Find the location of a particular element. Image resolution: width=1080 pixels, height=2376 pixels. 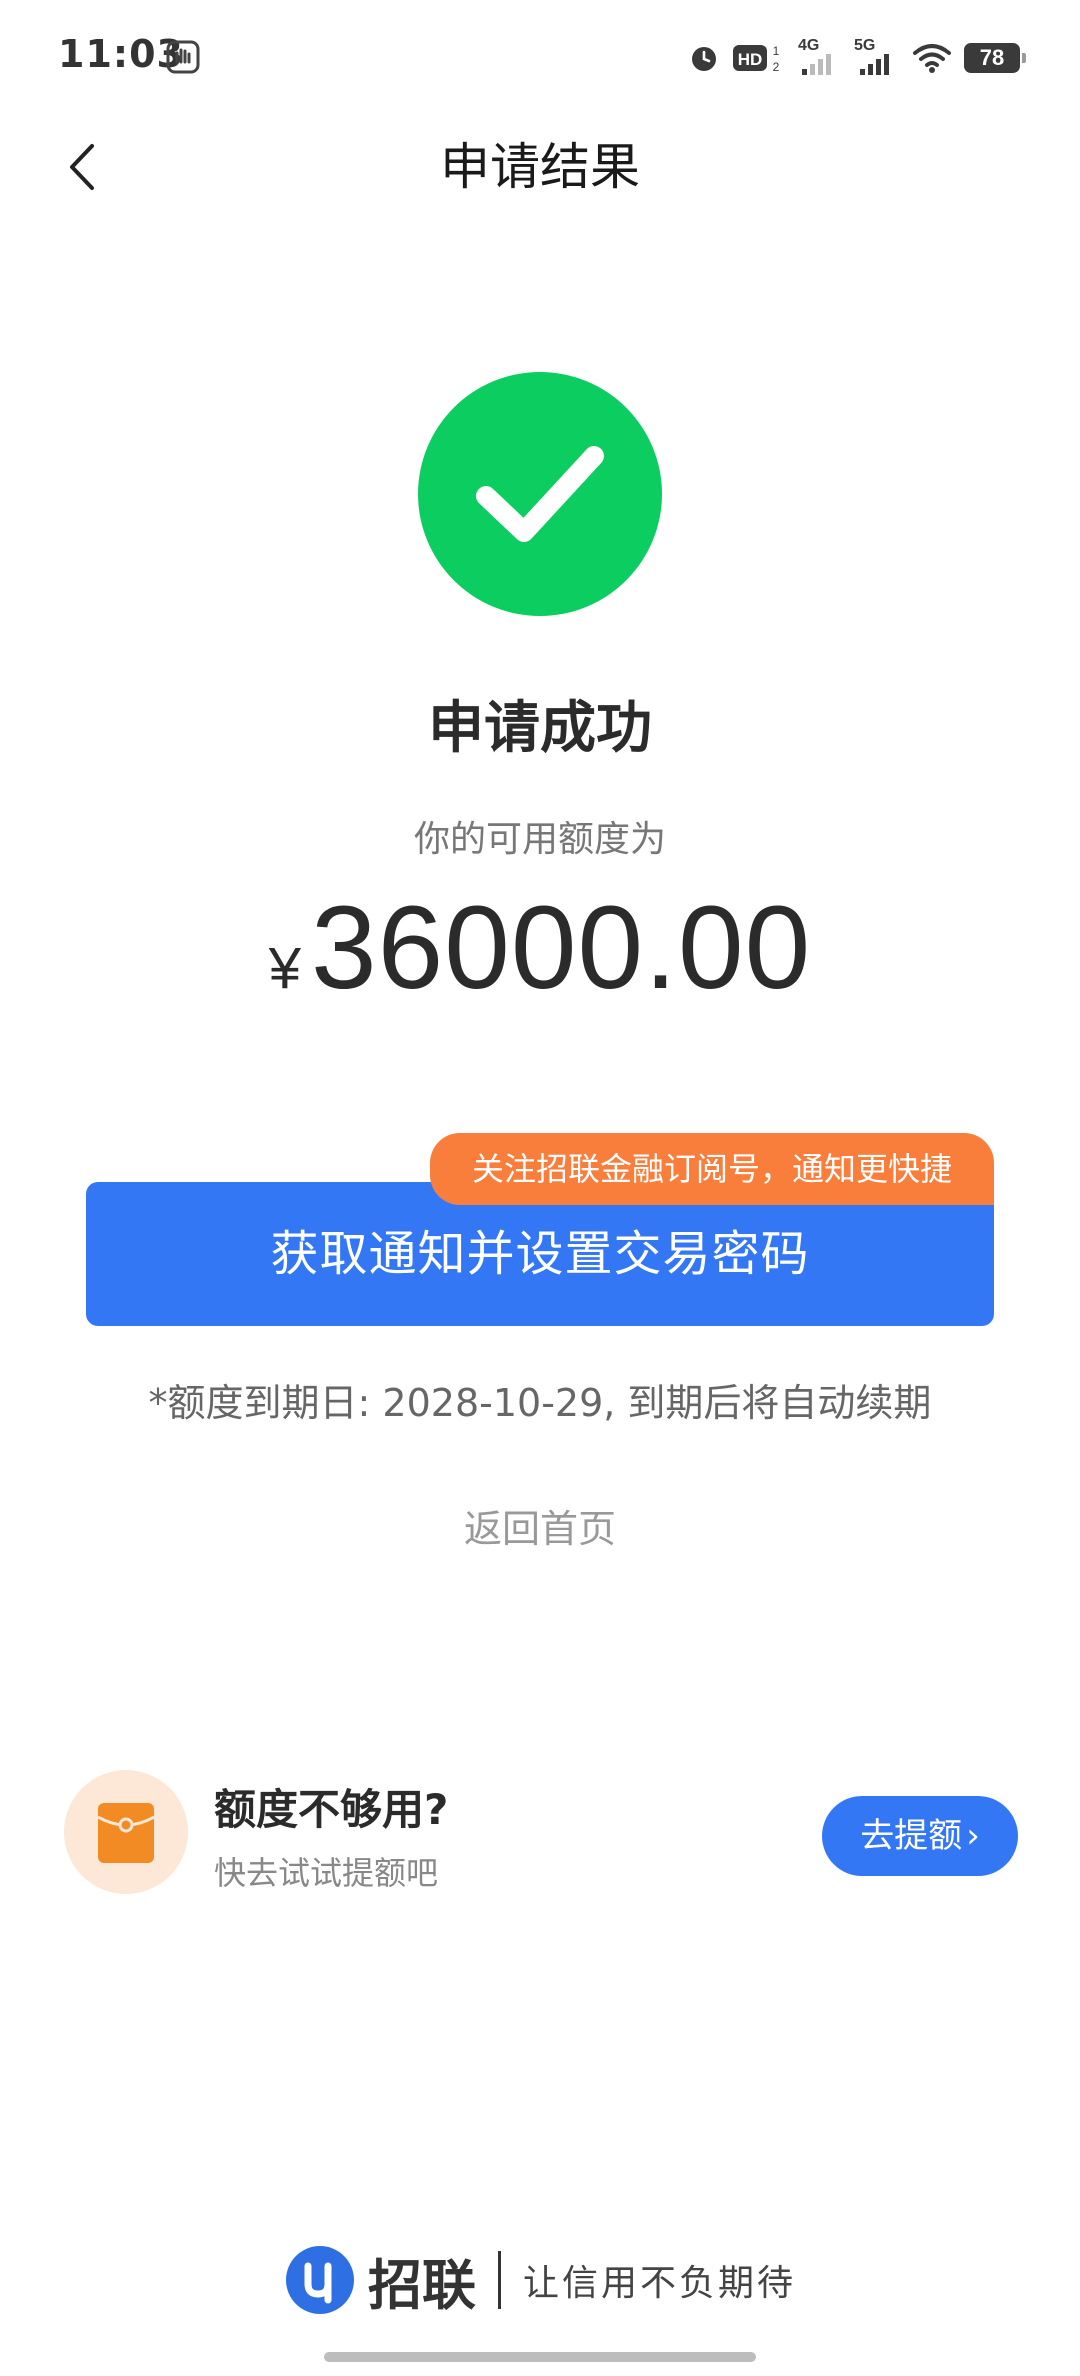

amount-row: ¥36000.00 is located at coordinates (540, 948).